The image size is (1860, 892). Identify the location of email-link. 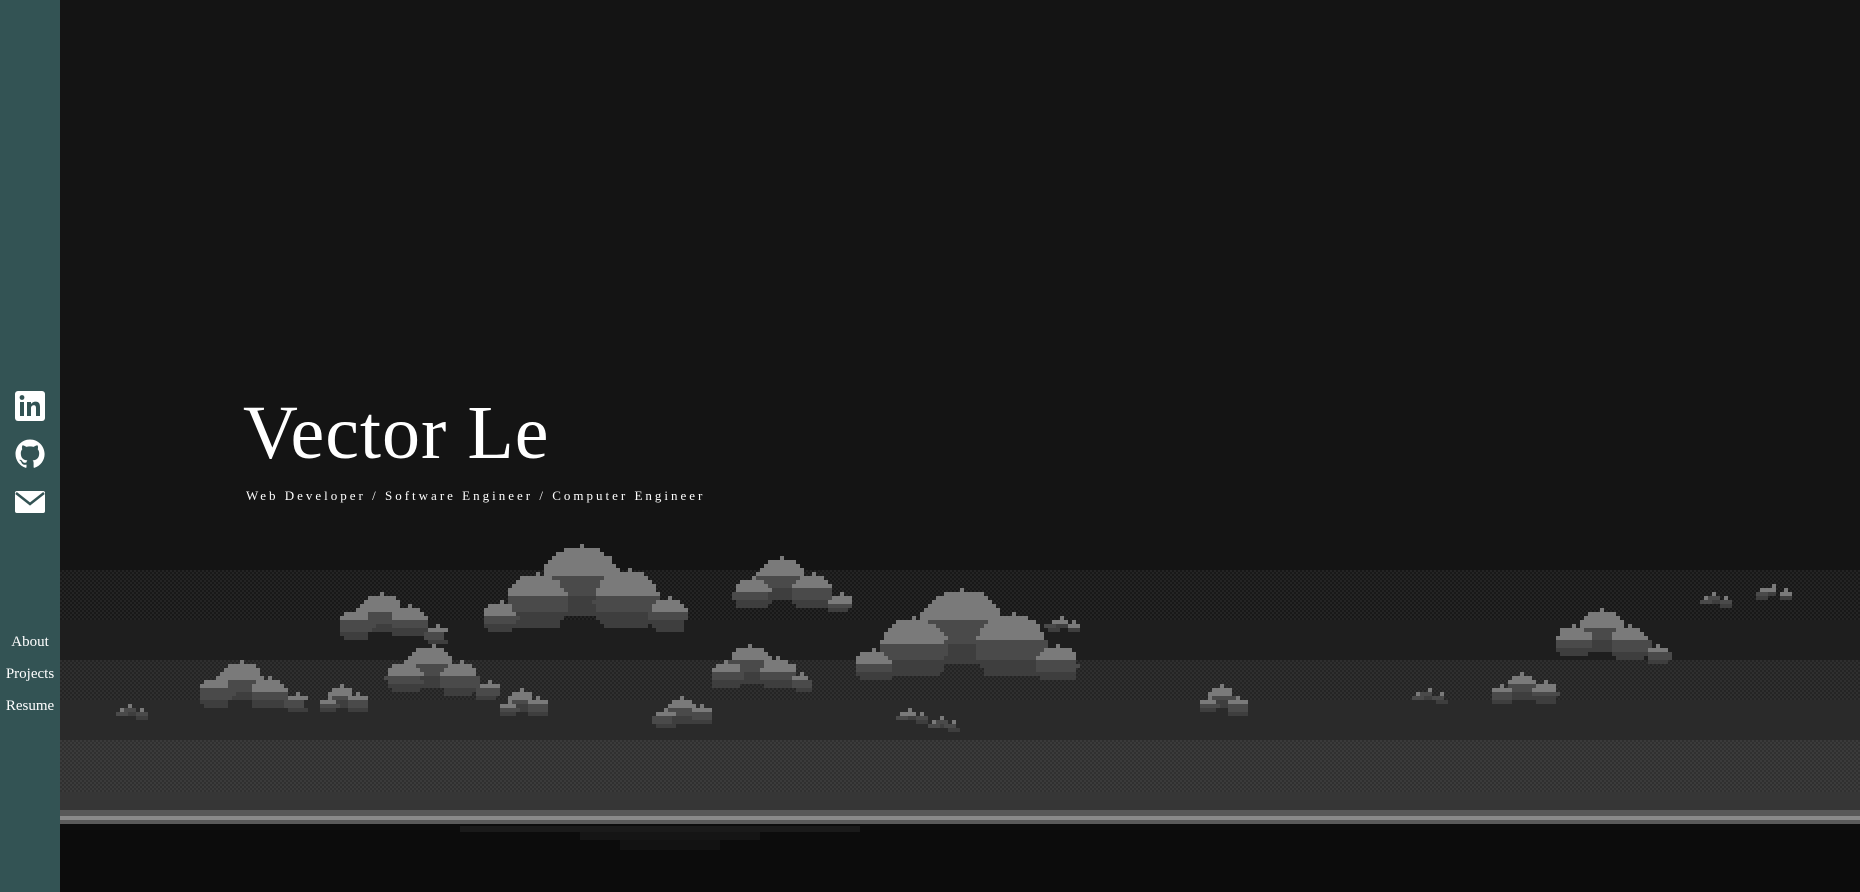
(30, 502).